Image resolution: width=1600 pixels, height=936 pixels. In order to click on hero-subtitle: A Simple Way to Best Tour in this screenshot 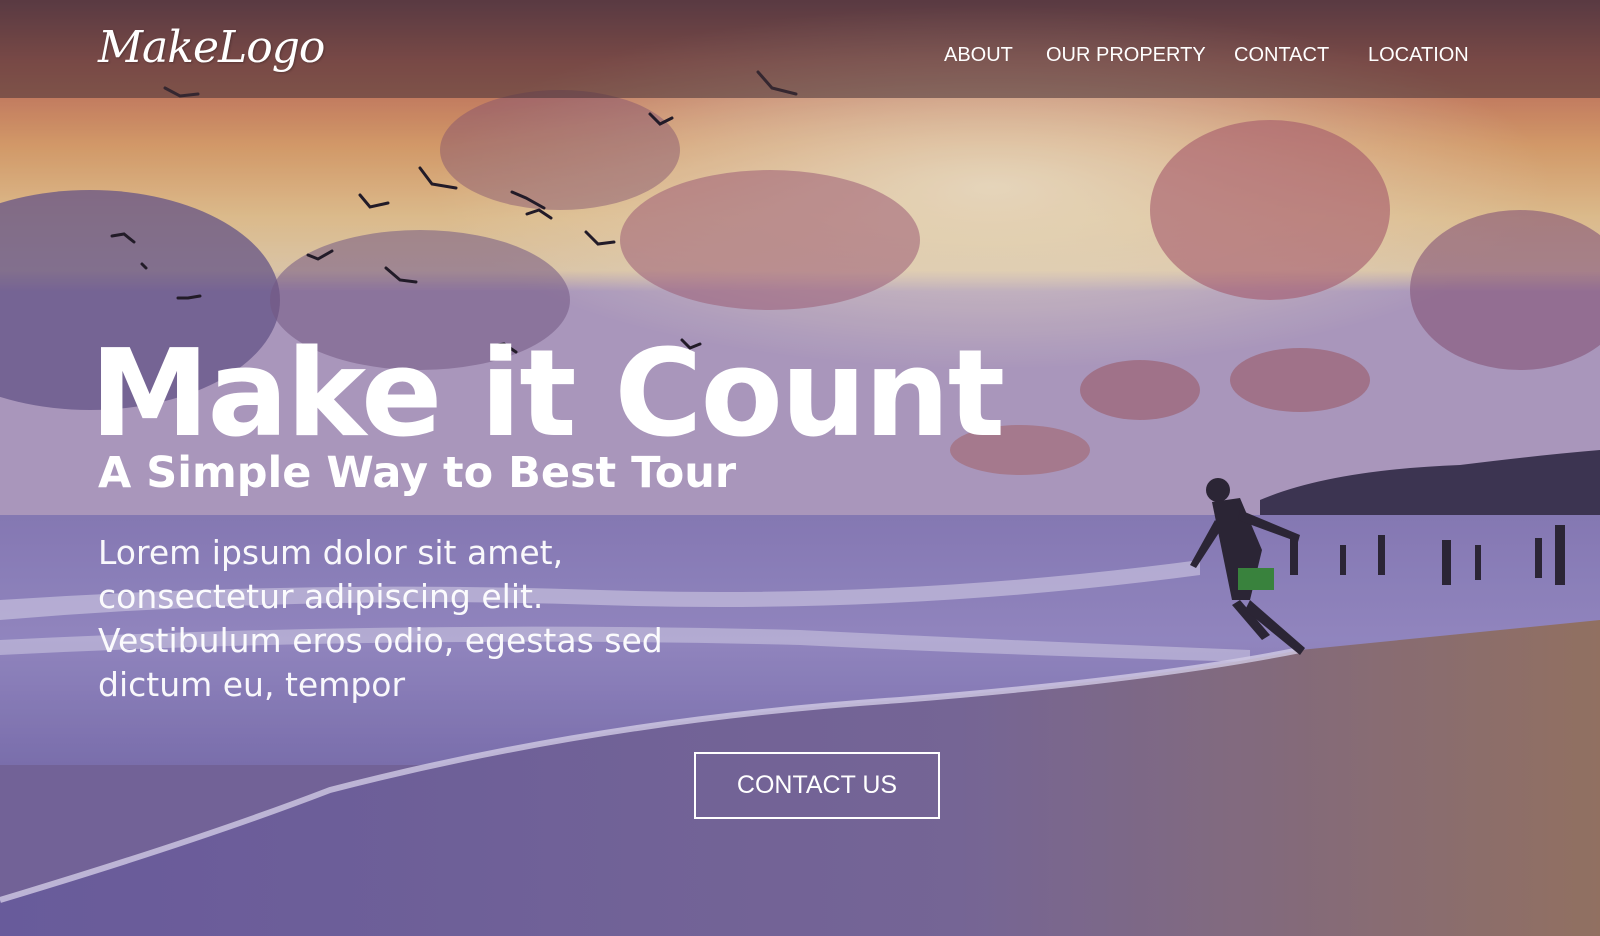, I will do `click(417, 473)`.